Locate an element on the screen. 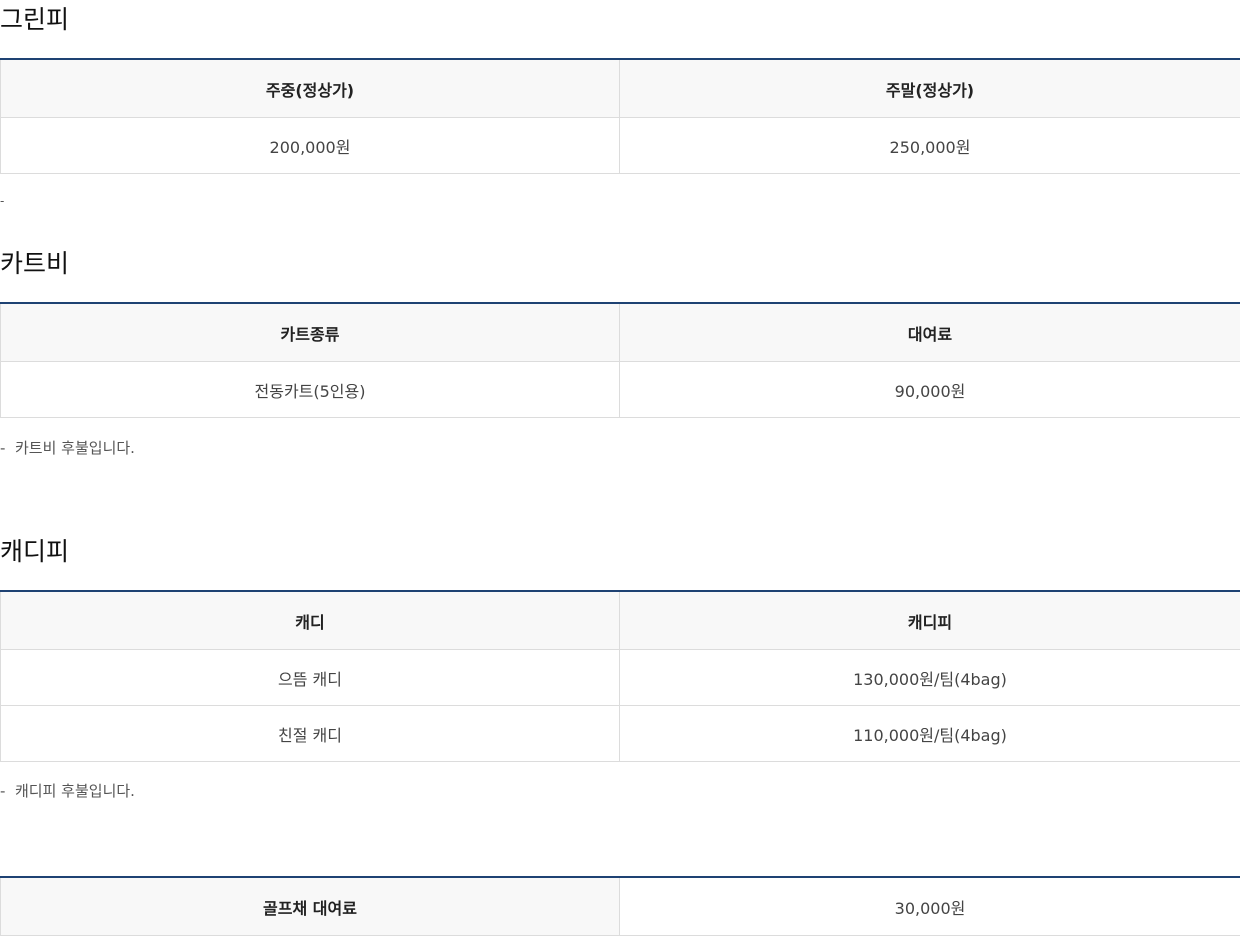  caddie-fee-header: 캐디피 is located at coordinates (929, 620).